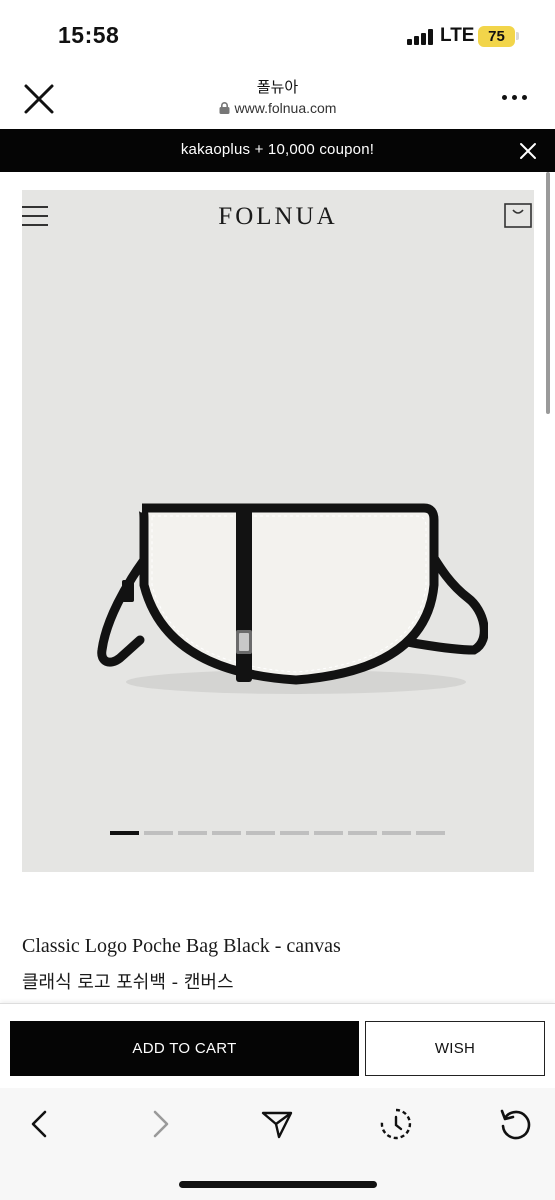  What do you see at coordinates (277, 35) in the screenshot?
I see `status-bar: 15:58 LTE 75` at bounding box center [277, 35].